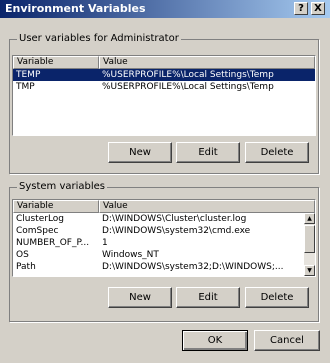  Describe the element at coordinates (174, 219) in the screenshot. I see `value-cell: D:\WINDOWS\Cluster\cluster.log` at that location.